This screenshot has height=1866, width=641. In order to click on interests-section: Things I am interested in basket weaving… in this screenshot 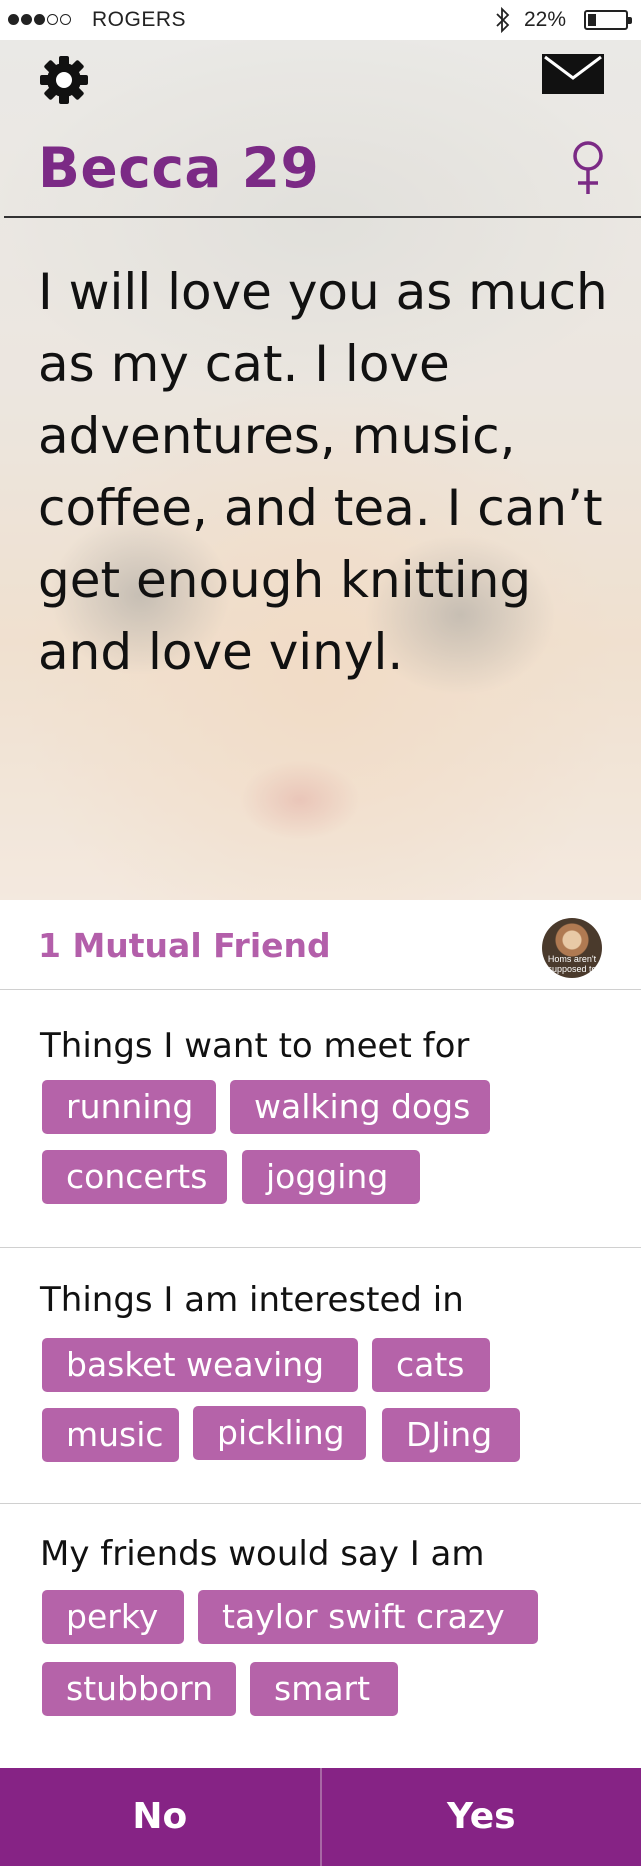, I will do `click(320, 1376)`.